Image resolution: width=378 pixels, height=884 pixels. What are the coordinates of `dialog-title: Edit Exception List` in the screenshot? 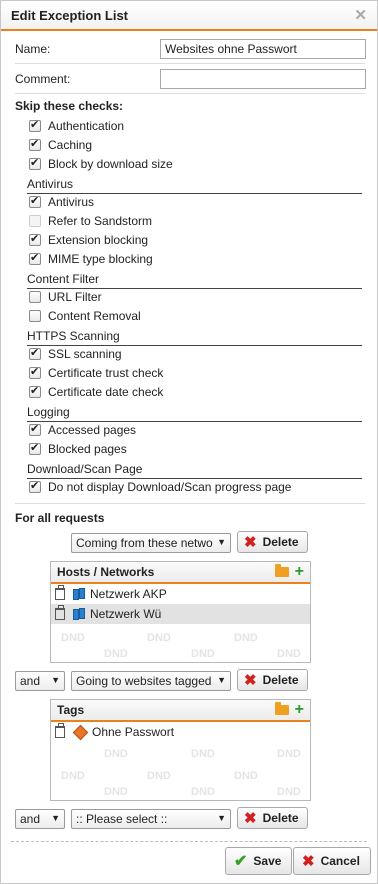 It's located at (70, 15).